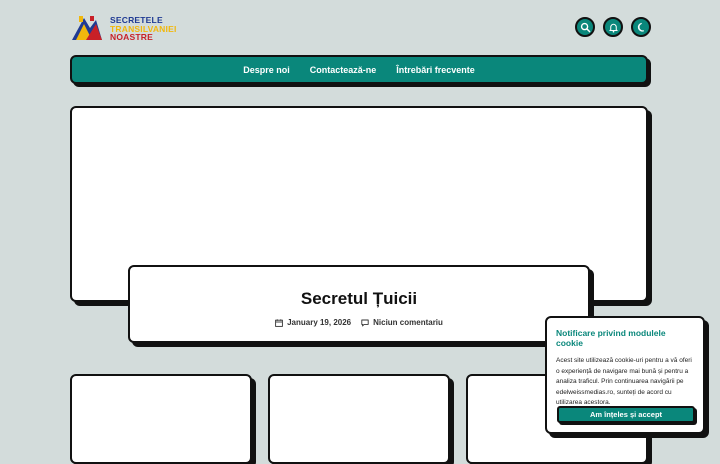 The height and width of the screenshot is (464, 720). I want to click on notifications-button, so click(613, 27).